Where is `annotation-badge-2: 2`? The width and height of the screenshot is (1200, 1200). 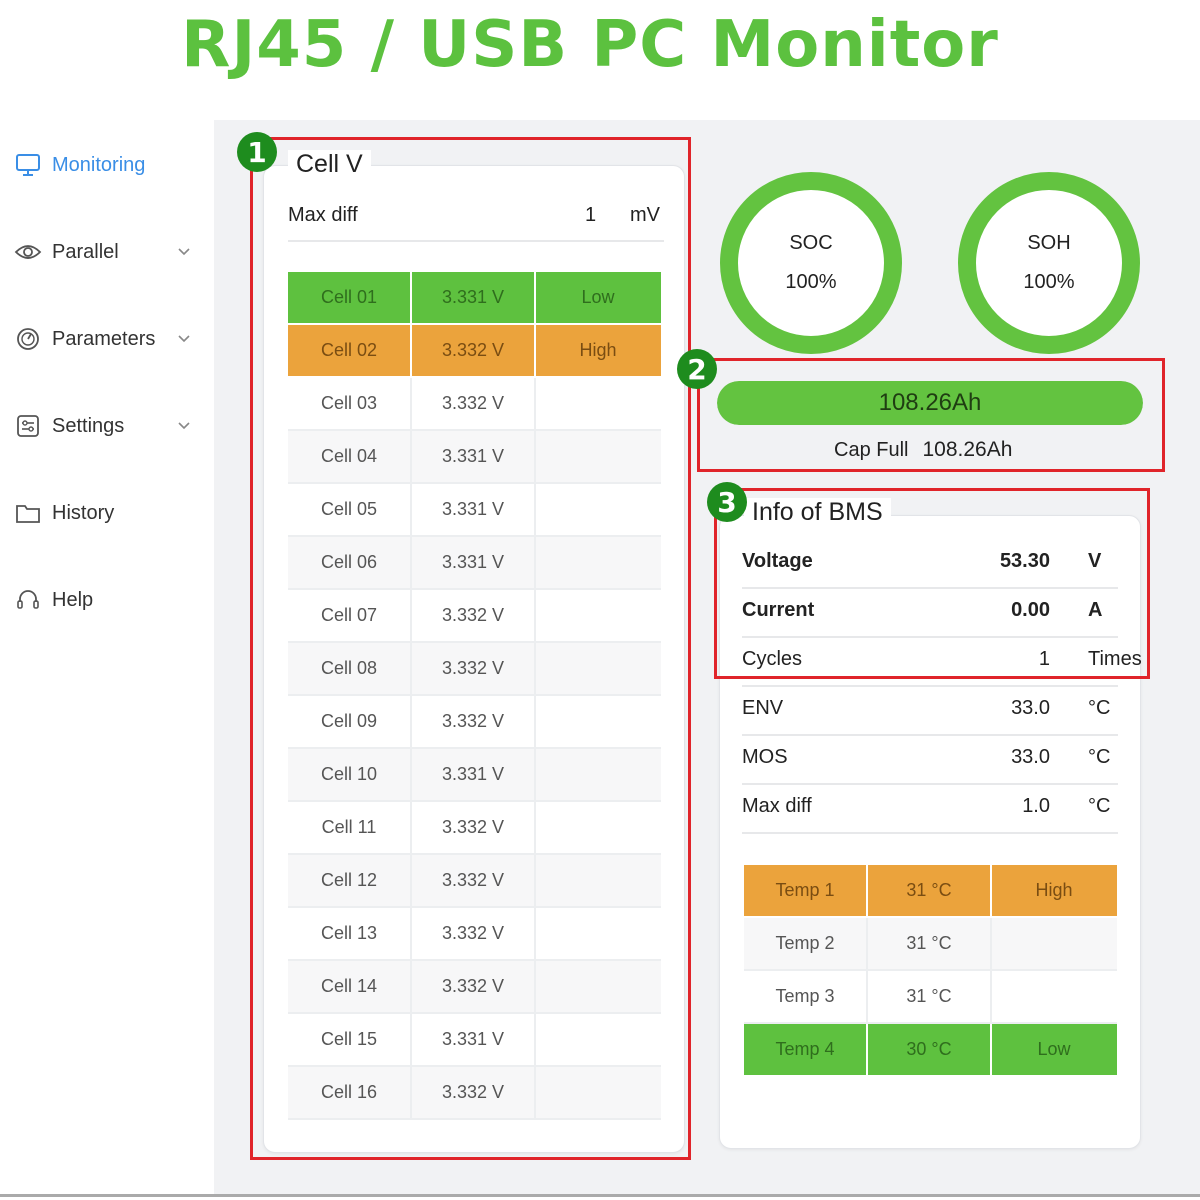 annotation-badge-2: 2 is located at coordinates (697, 369).